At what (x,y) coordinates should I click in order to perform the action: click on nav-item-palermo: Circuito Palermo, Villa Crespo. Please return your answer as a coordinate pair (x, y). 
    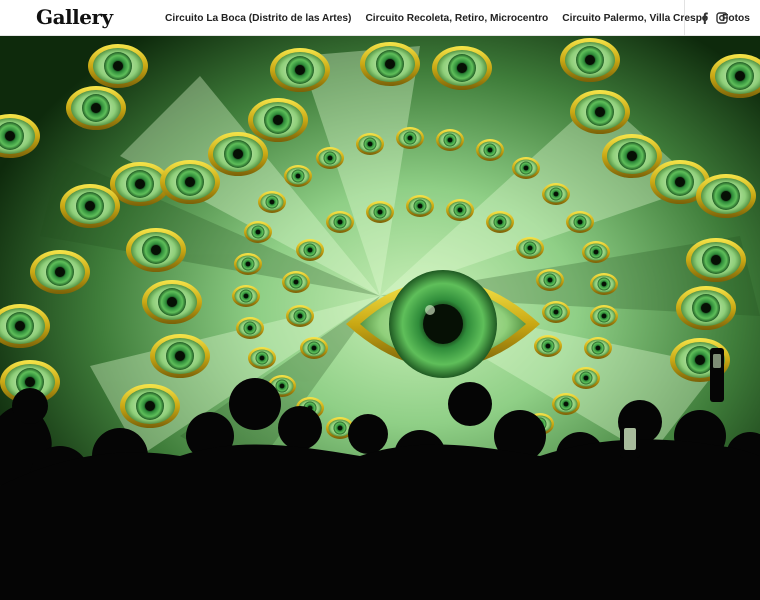
    Looking at the image, I should click on (635, 18).